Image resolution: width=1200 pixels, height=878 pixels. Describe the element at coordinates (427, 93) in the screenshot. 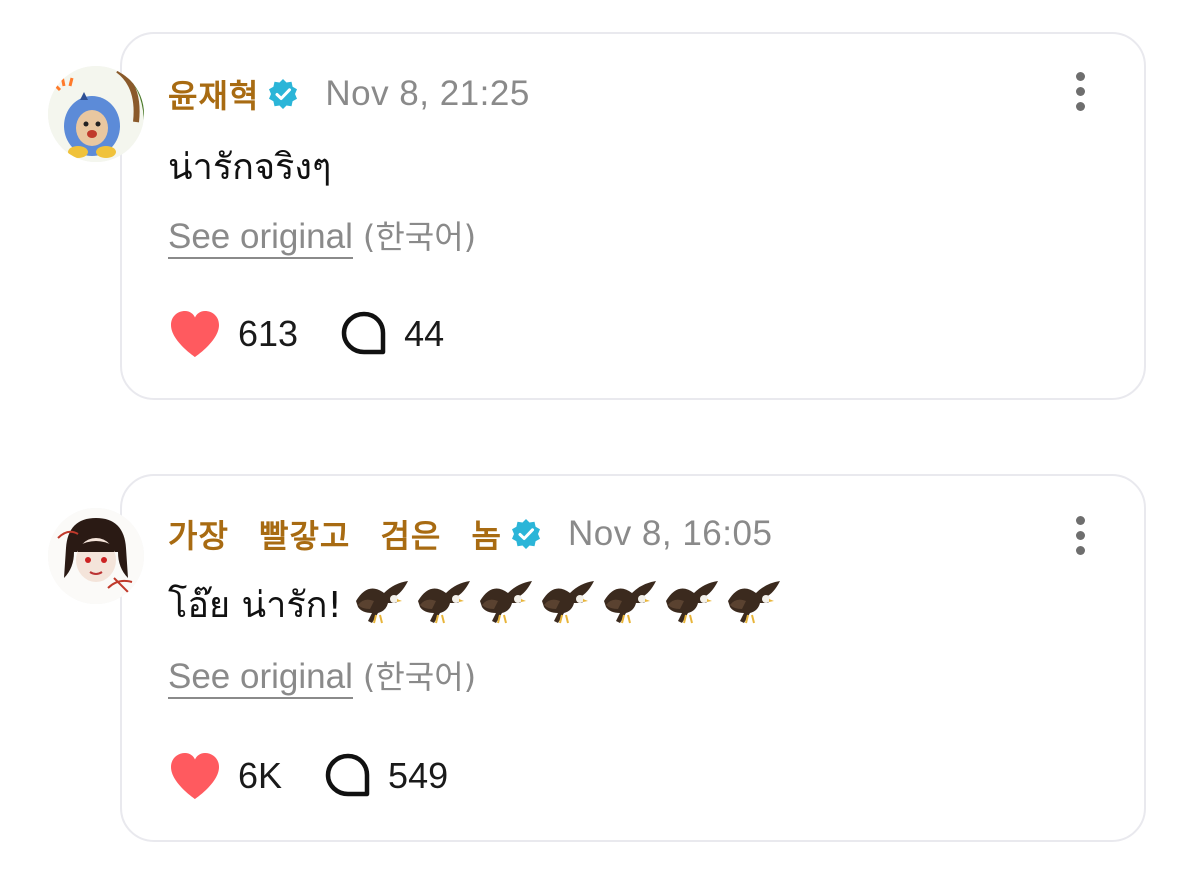

I see `timestamp: Nov 8, 21:25` at that location.